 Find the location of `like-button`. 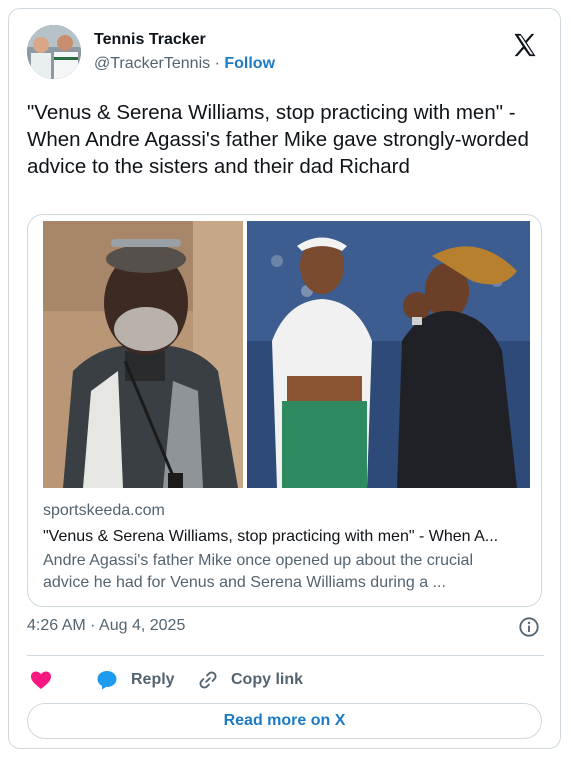

like-button is located at coordinates (41, 680).